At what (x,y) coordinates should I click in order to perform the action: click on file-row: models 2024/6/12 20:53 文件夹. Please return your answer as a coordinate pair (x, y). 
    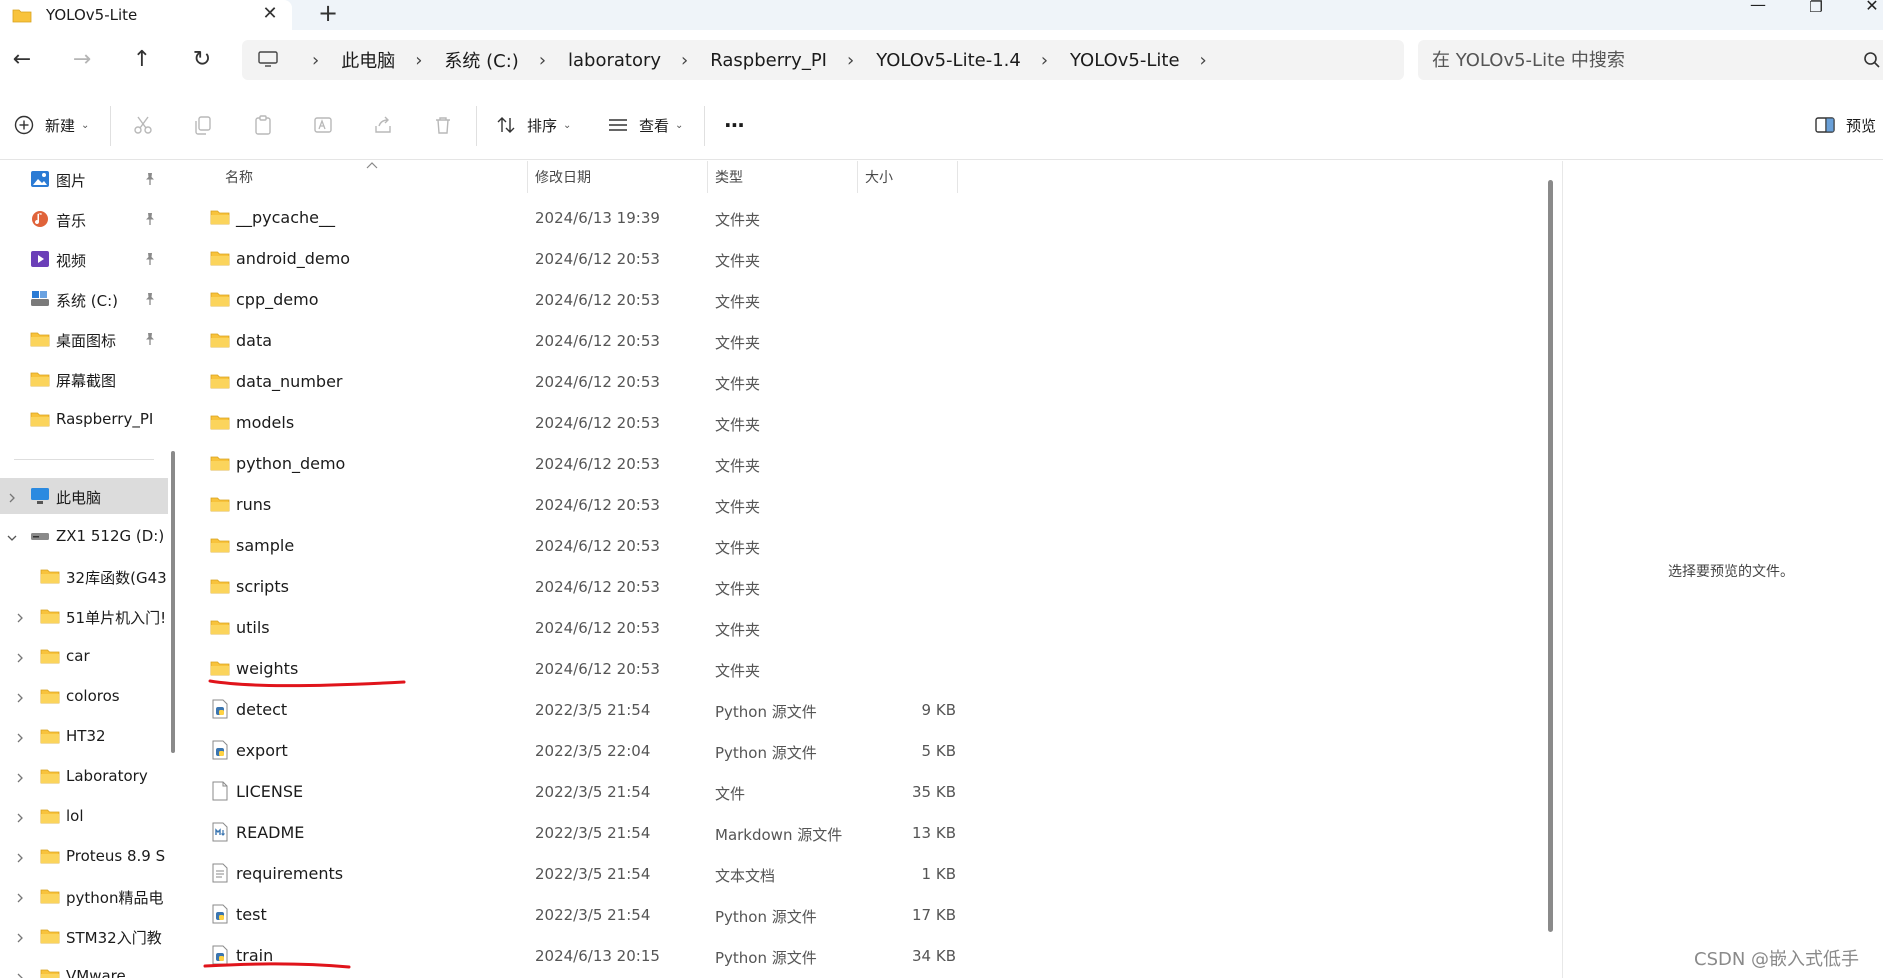
    Looking at the image, I should click on (583, 422).